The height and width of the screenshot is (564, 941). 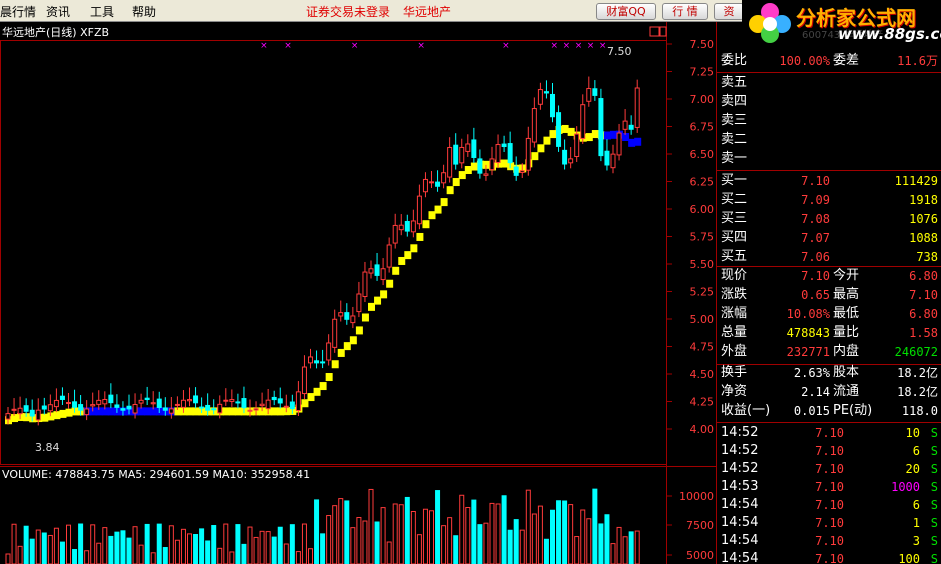 What do you see at coordinates (830, 469) in the screenshot?
I see `tick-row: 14:52 7.10 20 S` at bounding box center [830, 469].